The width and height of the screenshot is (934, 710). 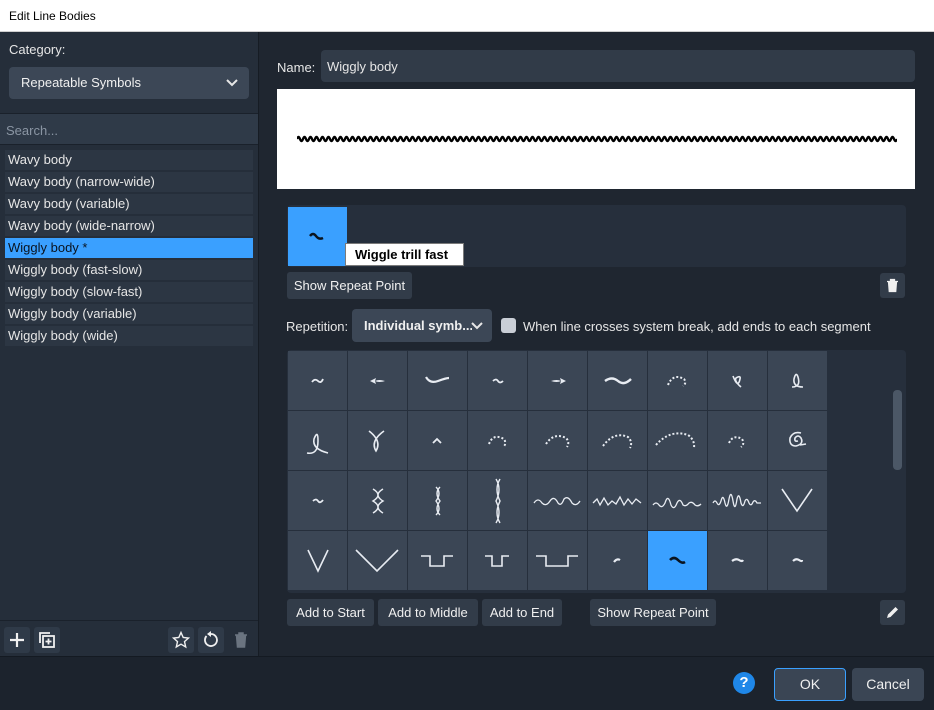 What do you see at coordinates (377, 560) in the screenshot?
I see `symbol-cell-v-wide` at bounding box center [377, 560].